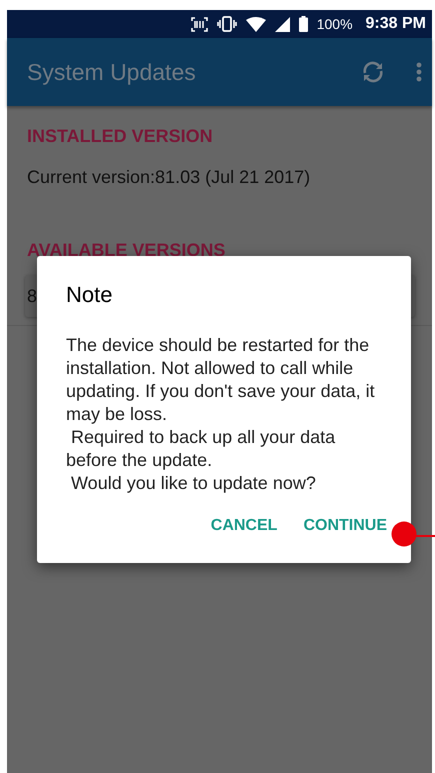 This screenshot has height=773, width=435. Describe the element at coordinates (169, 177) in the screenshot. I see `version-text: Current version:81.03 (Jul 21 2017)` at that location.